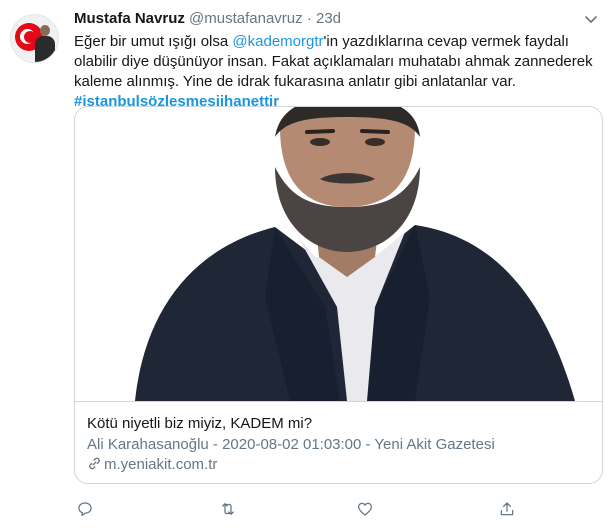  What do you see at coordinates (277, 41) in the screenshot?
I see `mention-link: @kademorgtr` at bounding box center [277, 41].